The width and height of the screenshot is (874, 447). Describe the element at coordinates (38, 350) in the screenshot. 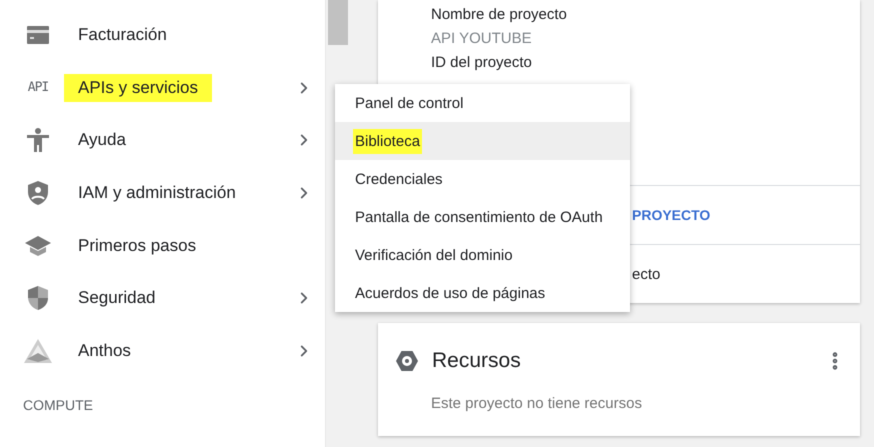

I see `triangle-logo-icon` at that location.